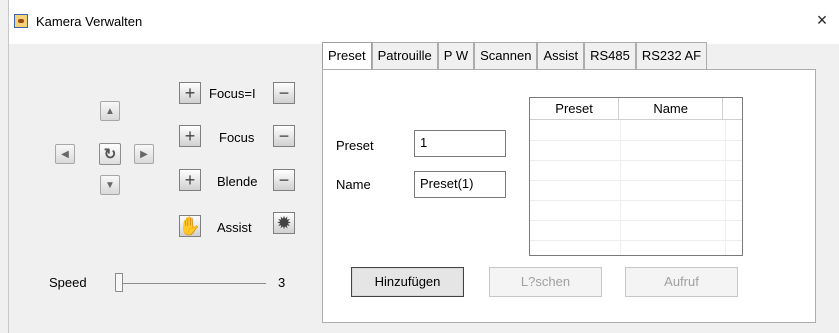 The width and height of the screenshot is (839, 333). I want to click on iris-plus-button: +, so click(190, 180).